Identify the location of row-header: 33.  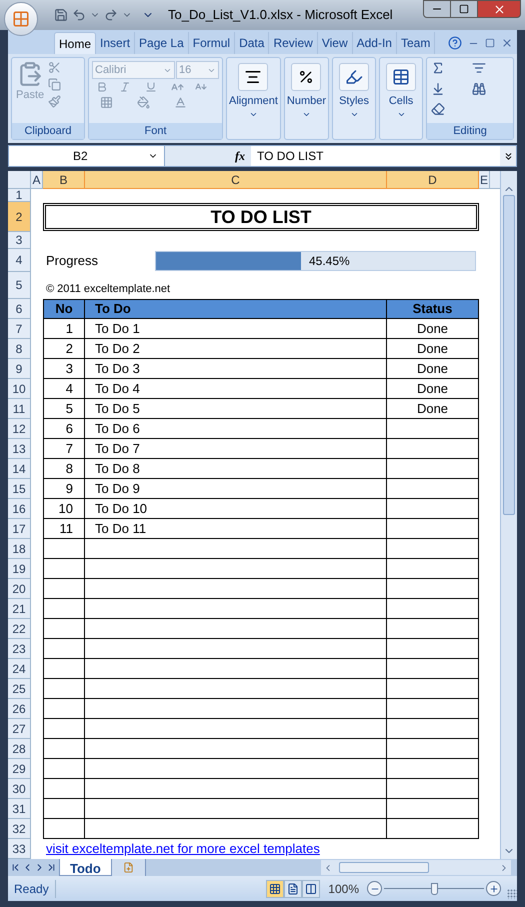
(19, 849).